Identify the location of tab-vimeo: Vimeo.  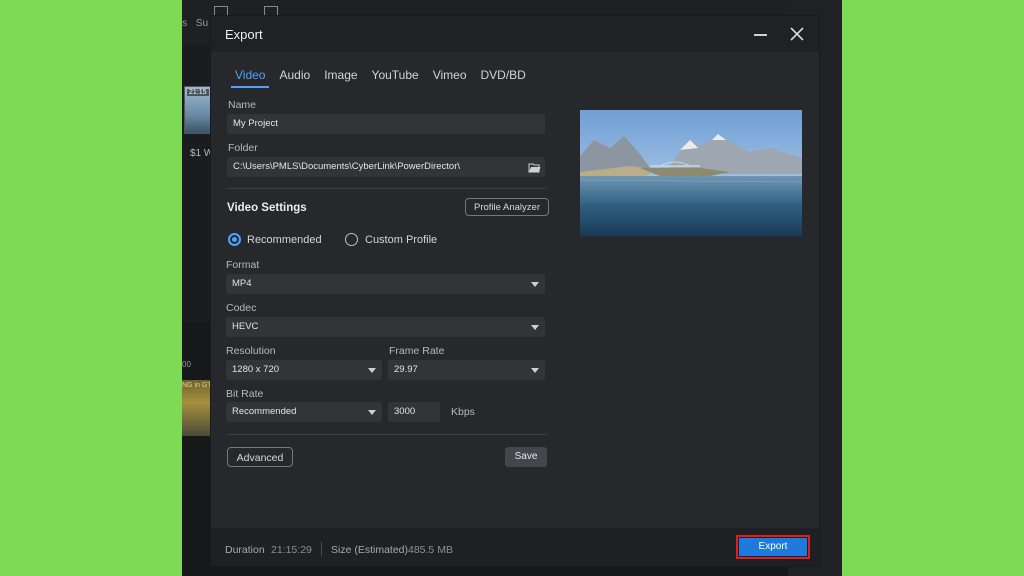
(450, 76).